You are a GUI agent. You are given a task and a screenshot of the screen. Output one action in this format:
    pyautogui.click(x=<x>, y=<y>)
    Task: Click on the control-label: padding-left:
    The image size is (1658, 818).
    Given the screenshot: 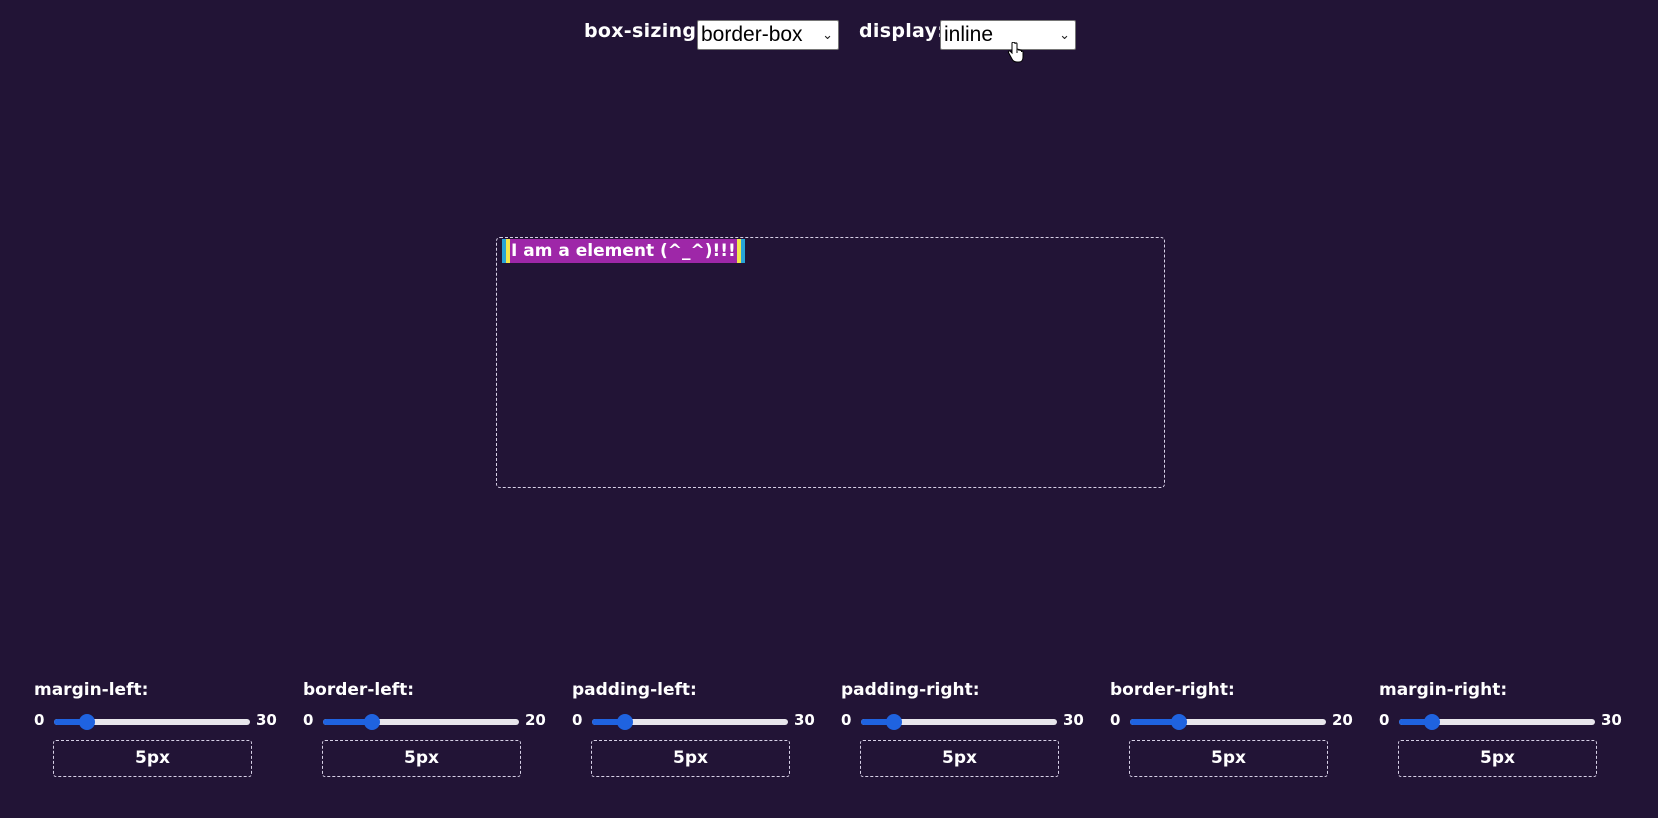 What is the action you would take?
    pyautogui.click(x=634, y=690)
    